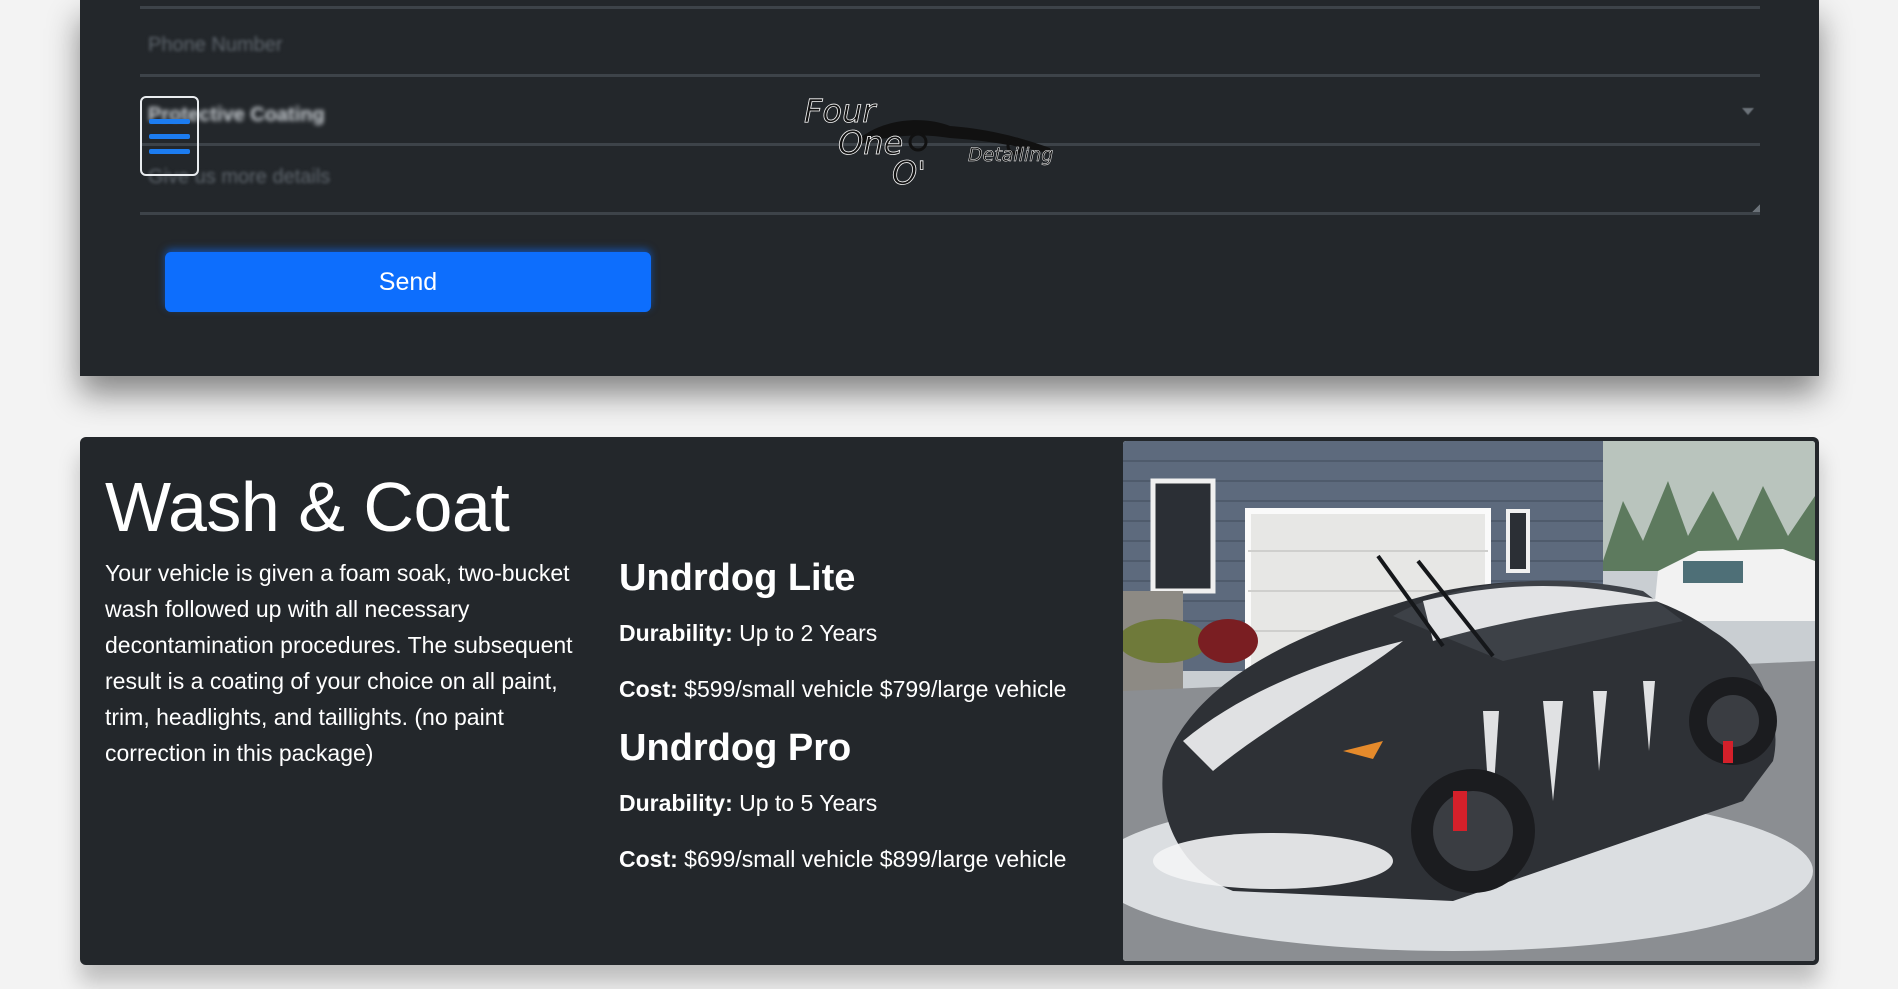  Describe the element at coordinates (808, 803) in the screenshot. I see `durability-value: Up to 5 Years` at that location.